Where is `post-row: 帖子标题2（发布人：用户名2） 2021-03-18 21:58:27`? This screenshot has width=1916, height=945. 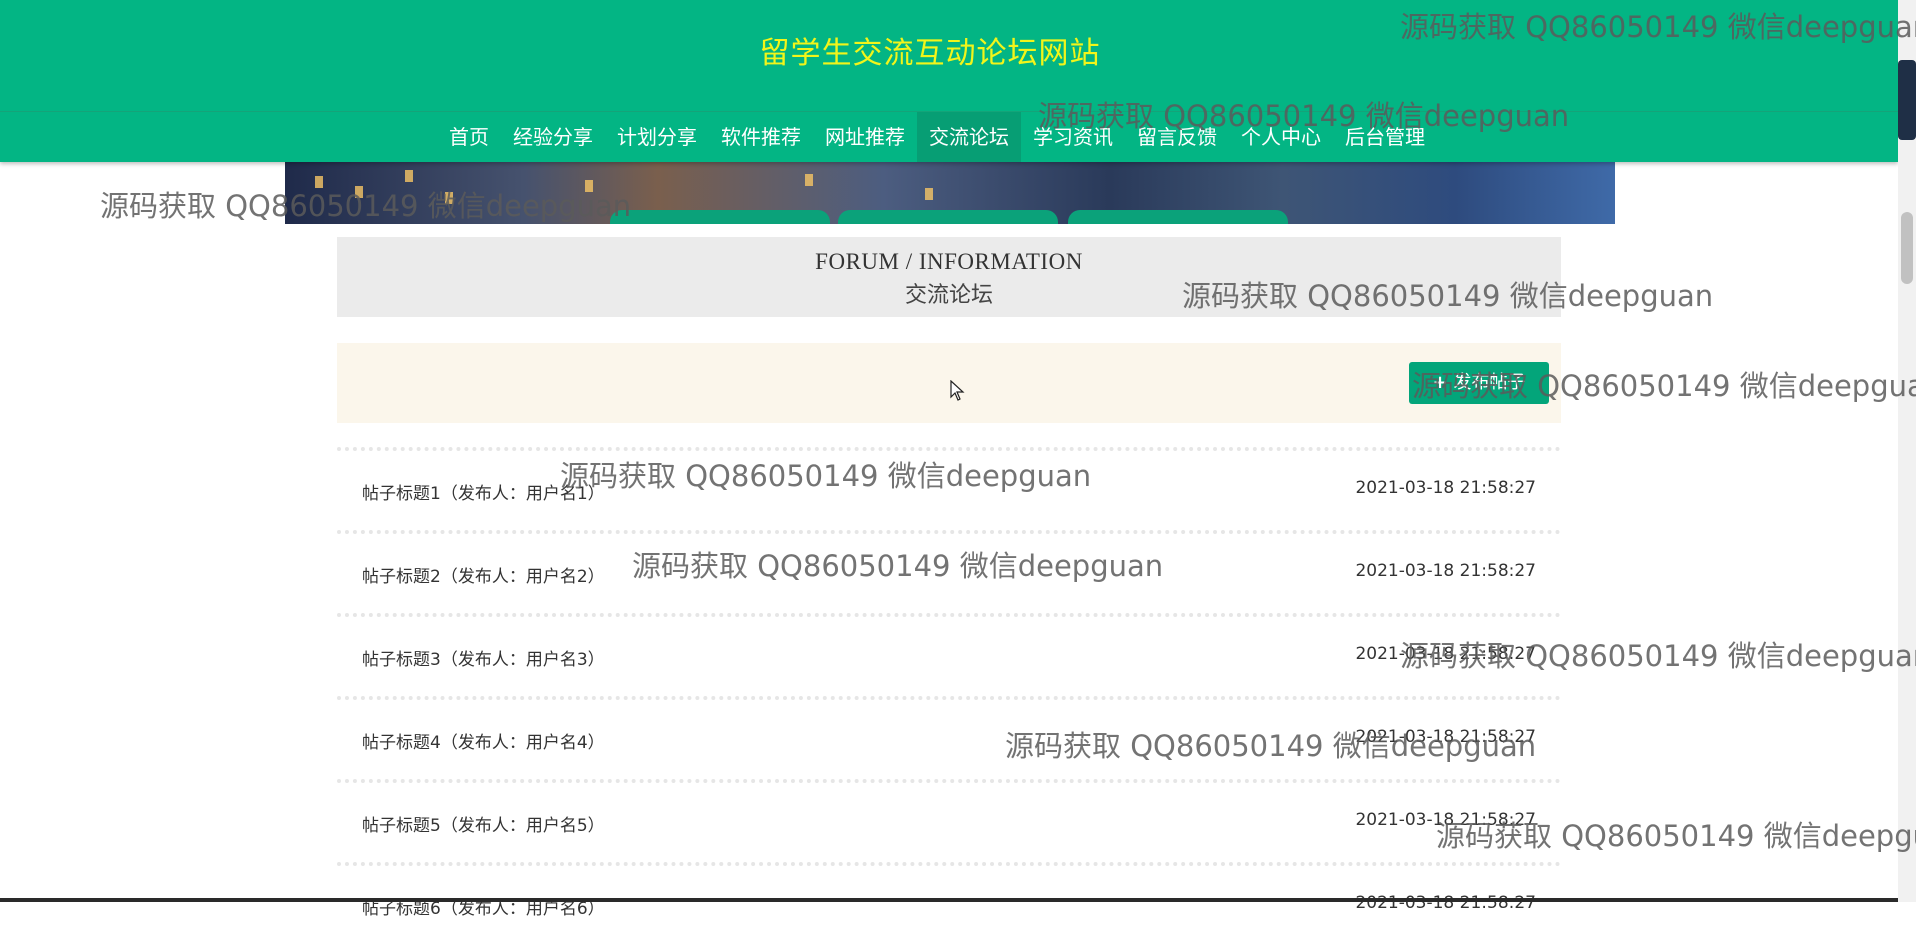 post-row: 帖子标题2（发布人：用户名2） 2021-03-18 21:58:27 is located at coordinates (949, 571).